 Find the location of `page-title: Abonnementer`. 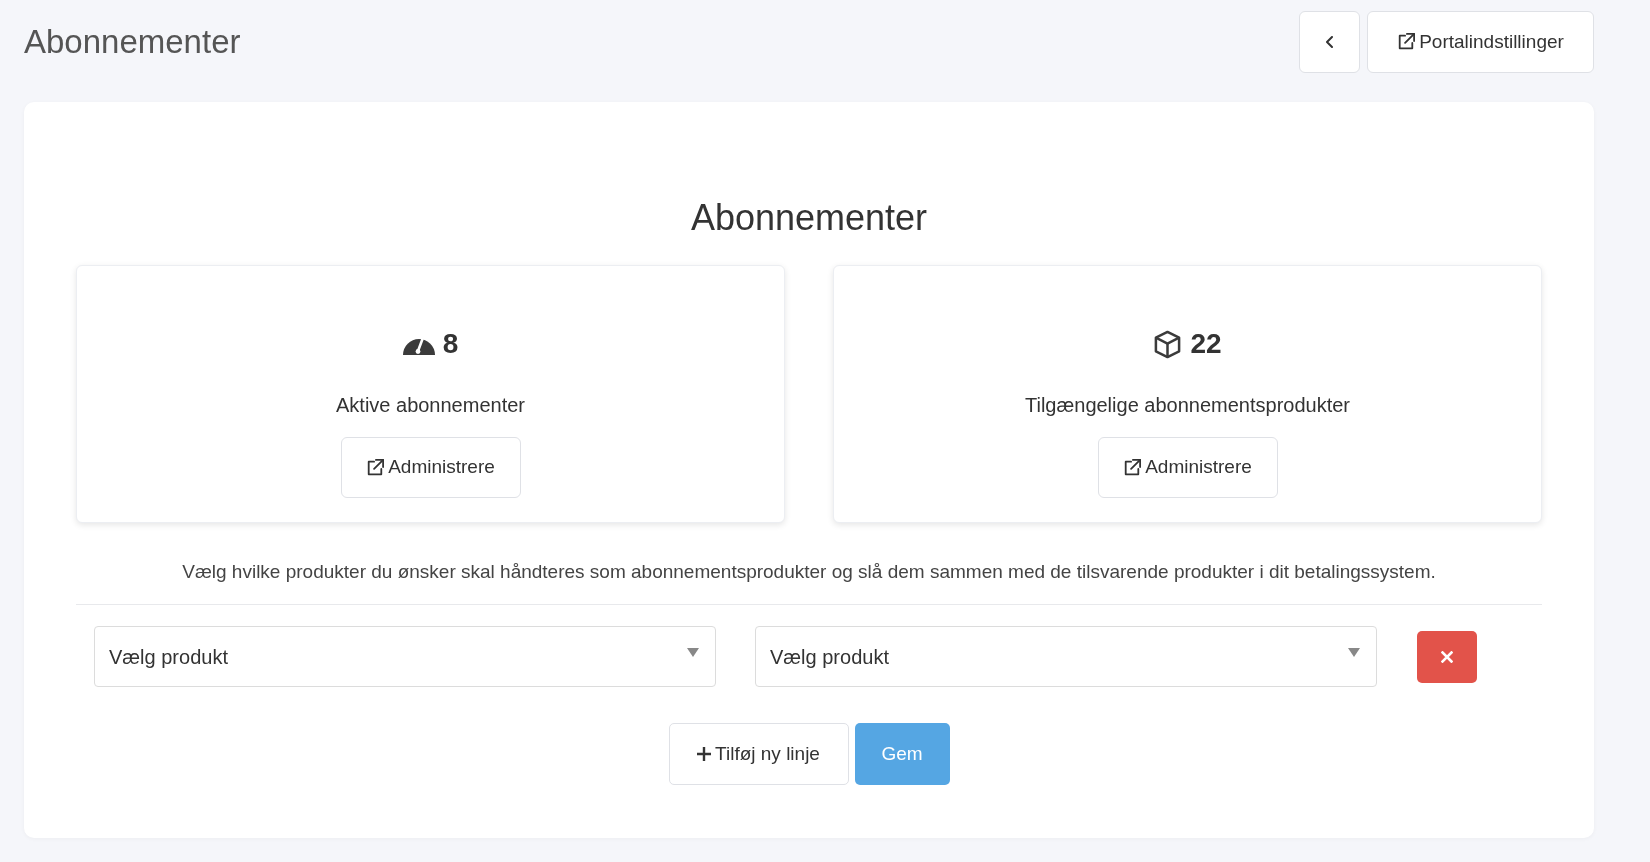

page-title: Abonnementer is located at coordinates (132, 42).